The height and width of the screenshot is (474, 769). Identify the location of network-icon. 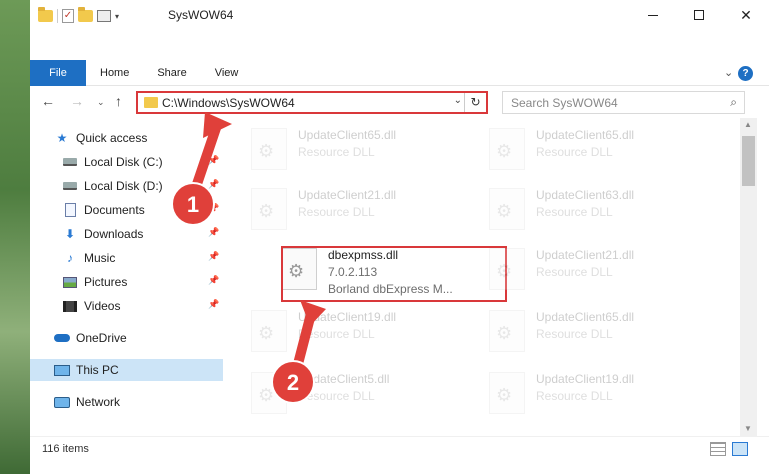
(62, 402).